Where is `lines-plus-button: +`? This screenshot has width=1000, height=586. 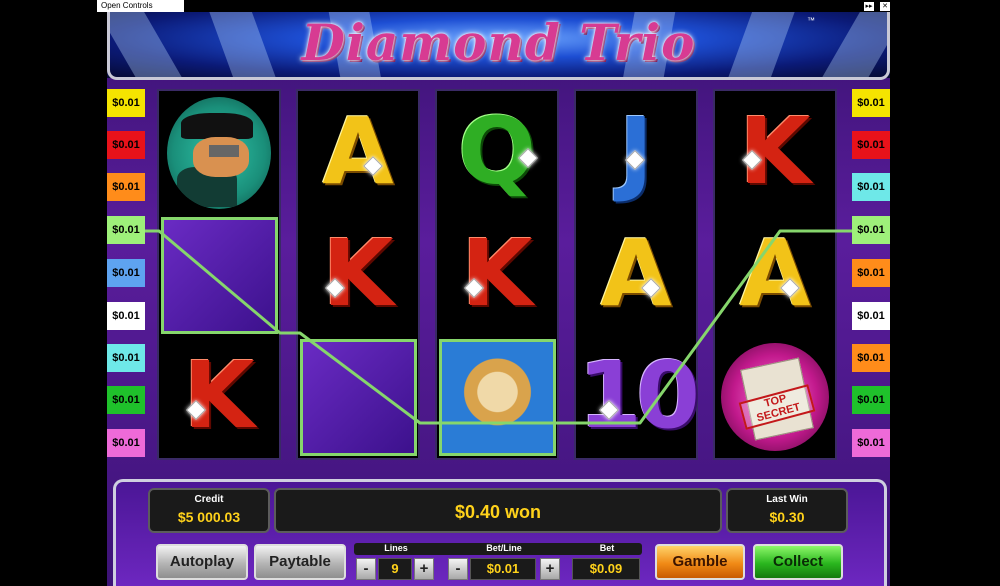 lines-plus-button: + is located at coordinates (424, 569).